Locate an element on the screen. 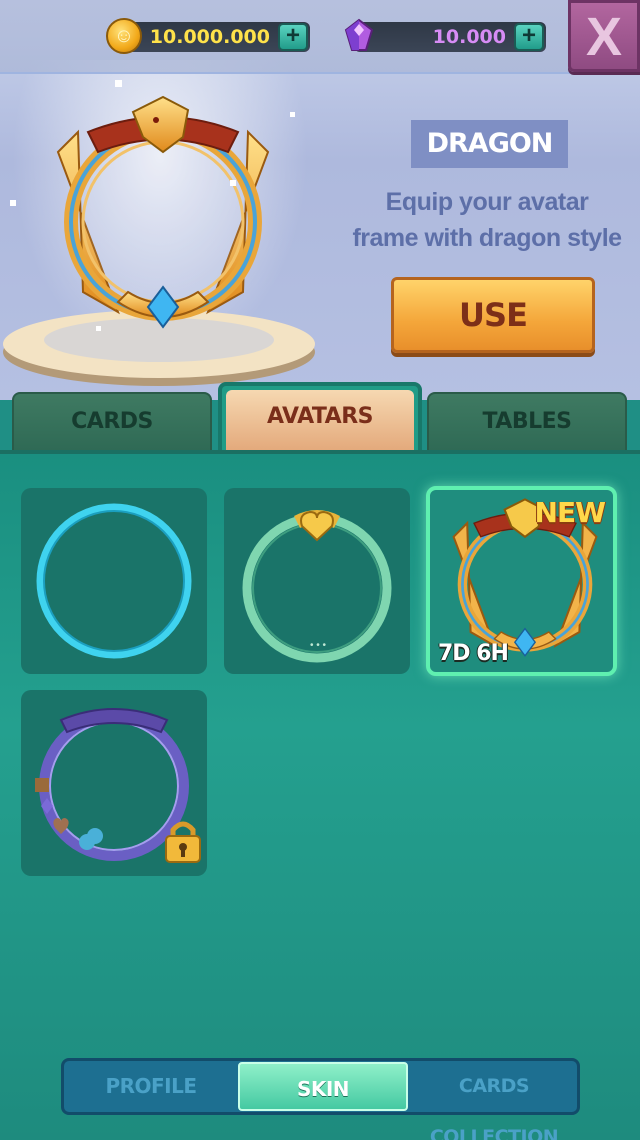  tab-tables: TABLES is located at coordinates (527, 421).